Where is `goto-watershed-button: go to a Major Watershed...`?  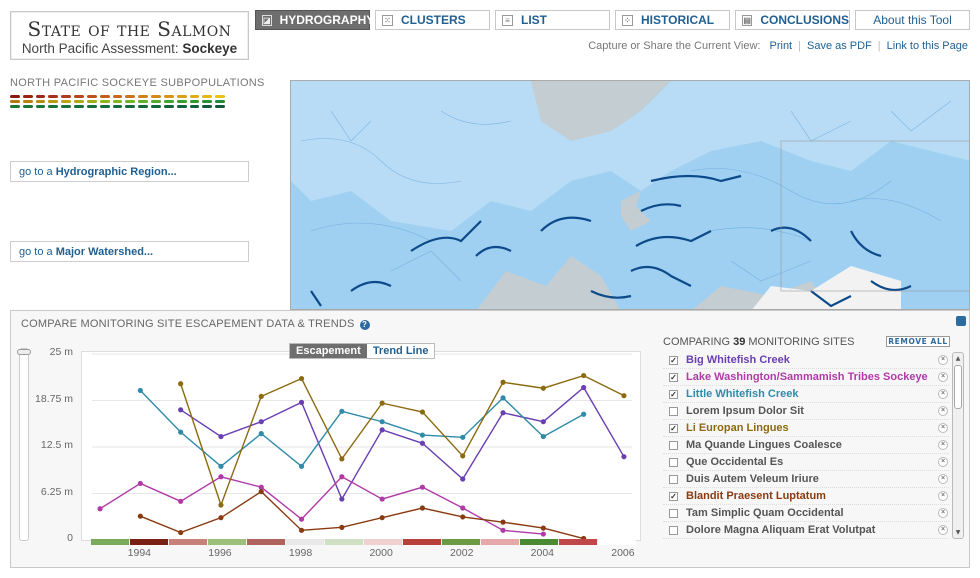
goto-watershed-button: go to a Major Watershed... is located at coordinates (129, 251).